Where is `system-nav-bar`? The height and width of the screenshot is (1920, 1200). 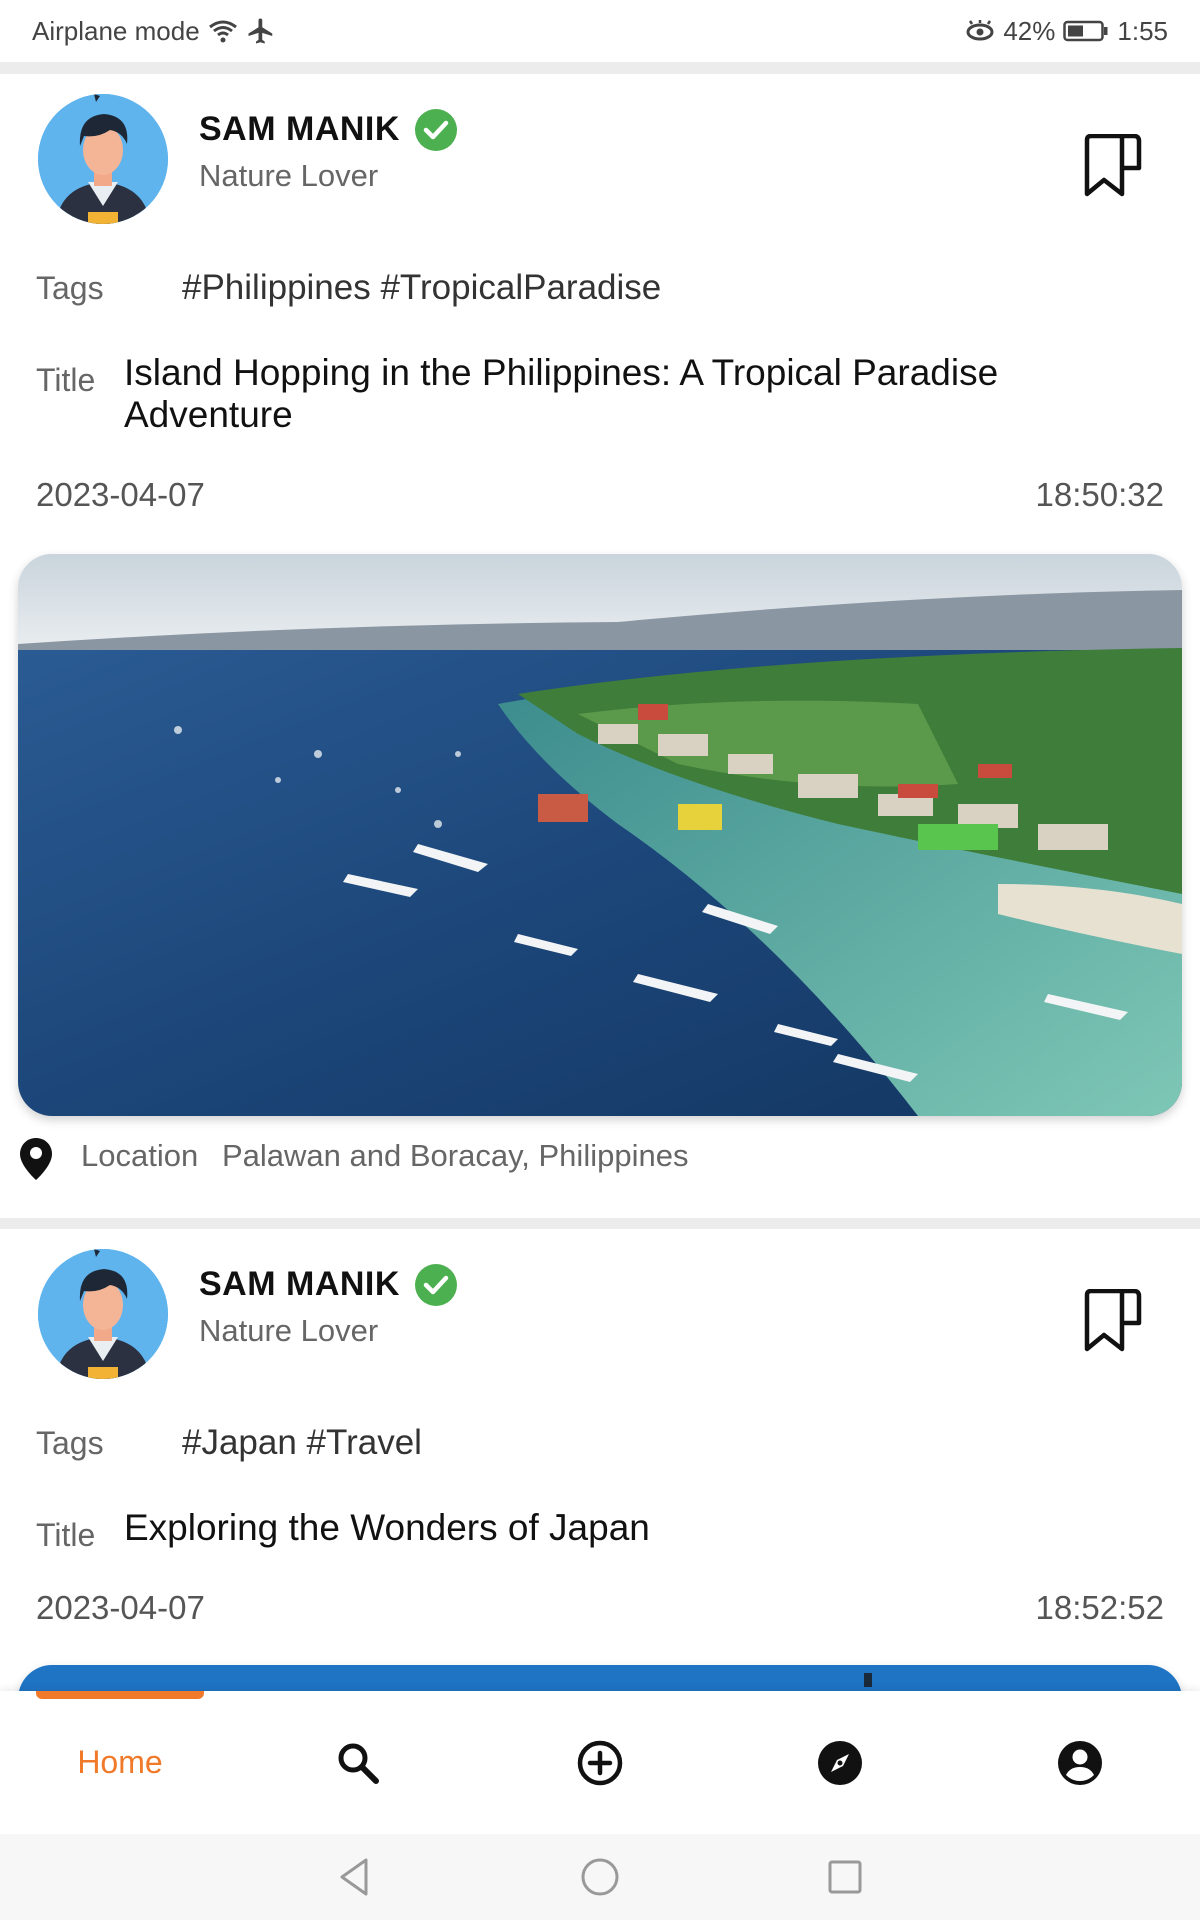
system-nav-bar is located at coordinates (600, 1877).